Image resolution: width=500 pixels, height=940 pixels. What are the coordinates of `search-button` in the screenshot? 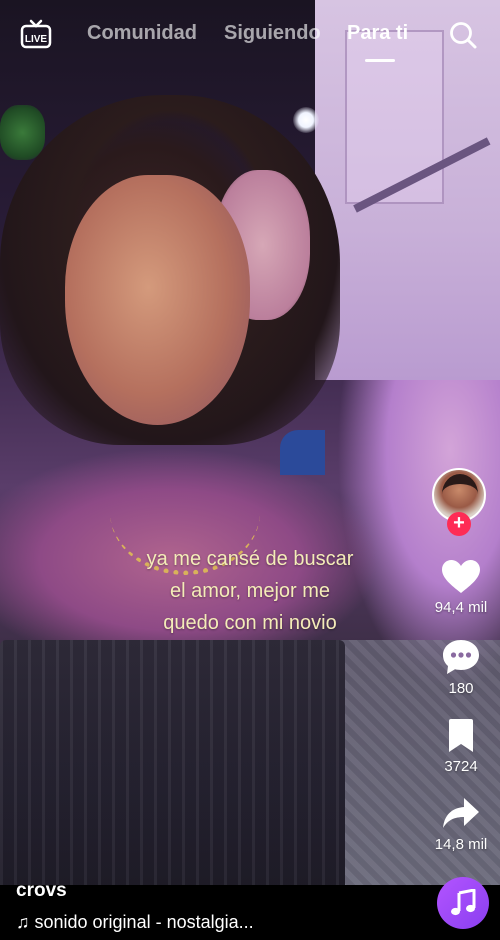 It's located at (463, 35).